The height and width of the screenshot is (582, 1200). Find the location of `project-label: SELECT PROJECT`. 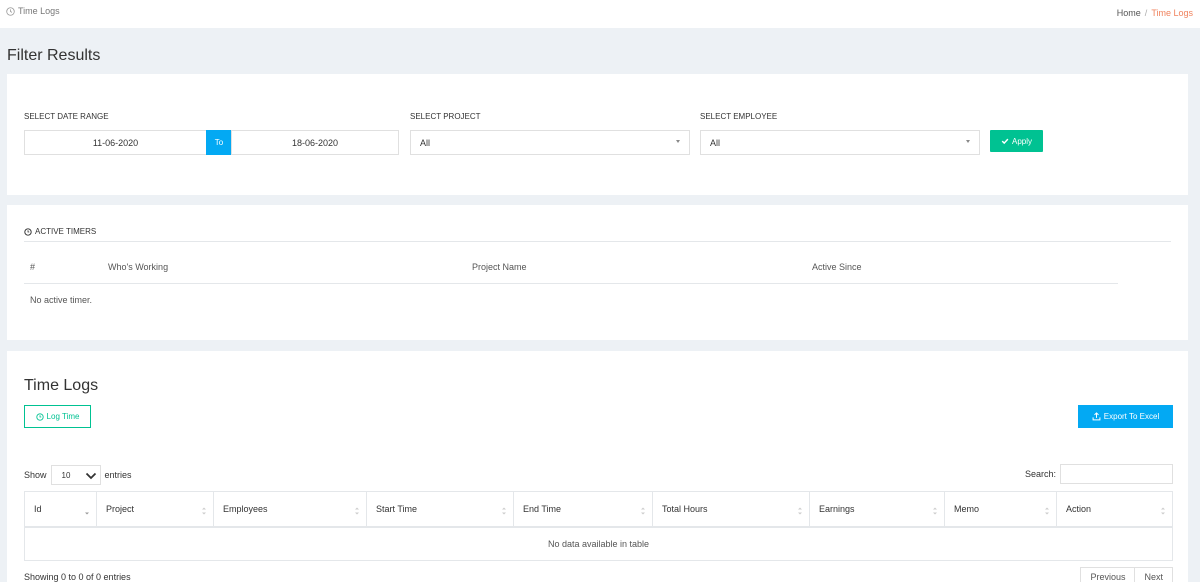

project-label: SELECT PROJECT is located at coordinates (445, 116).